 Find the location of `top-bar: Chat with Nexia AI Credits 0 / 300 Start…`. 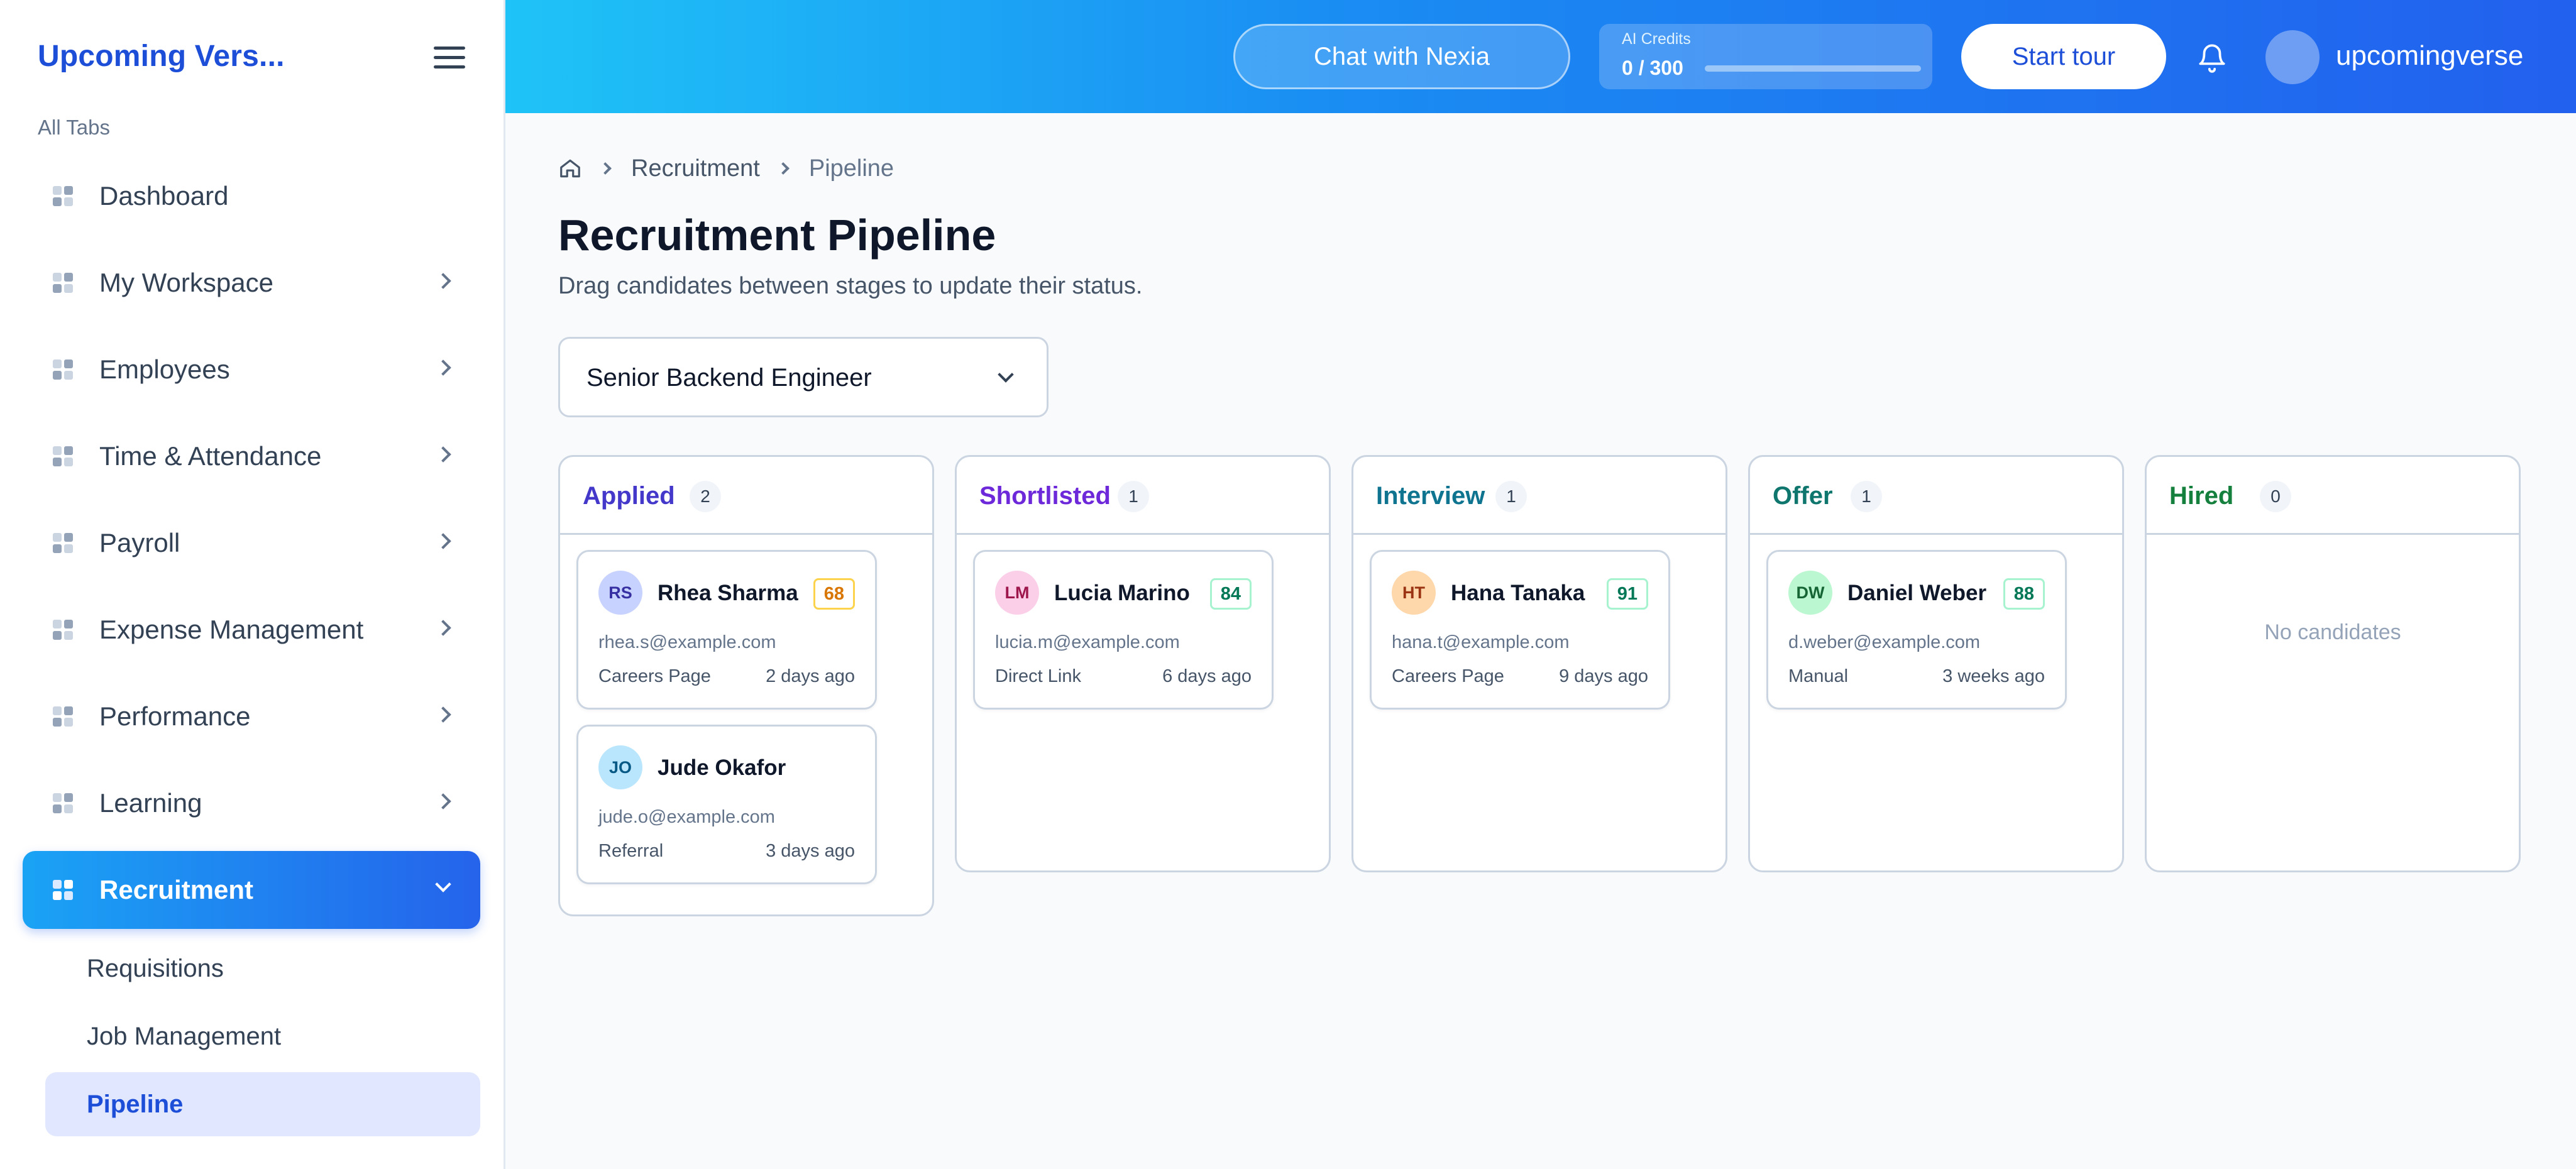

top-bar: Chat with Nexia AI Credits 0 / 300 Start… is located at coordinates (1540, 56).